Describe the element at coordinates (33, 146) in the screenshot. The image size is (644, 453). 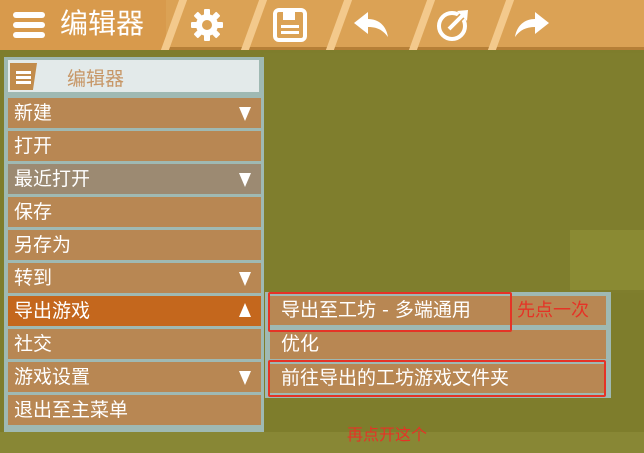
I see `menu-item-label: 打开` at that location.